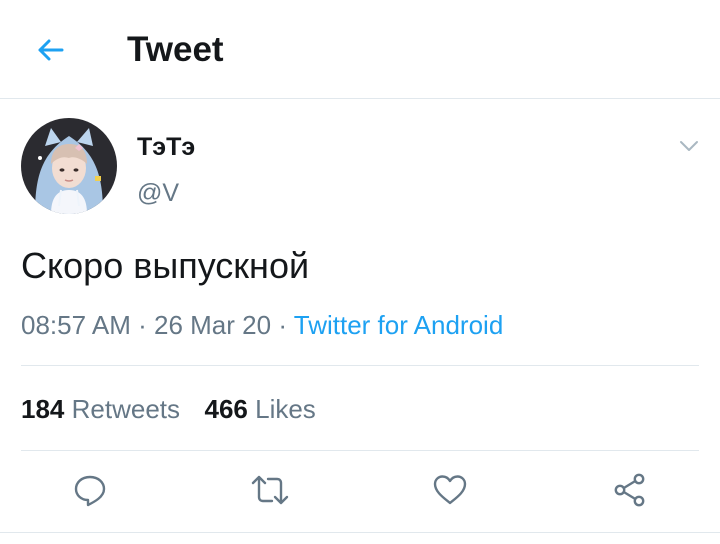 This screenshot has height=544, width=720. Describe the element at coordinates (399, 325) in the screenshot. I see `tweet-source-link: Twitter for Android` at that location.